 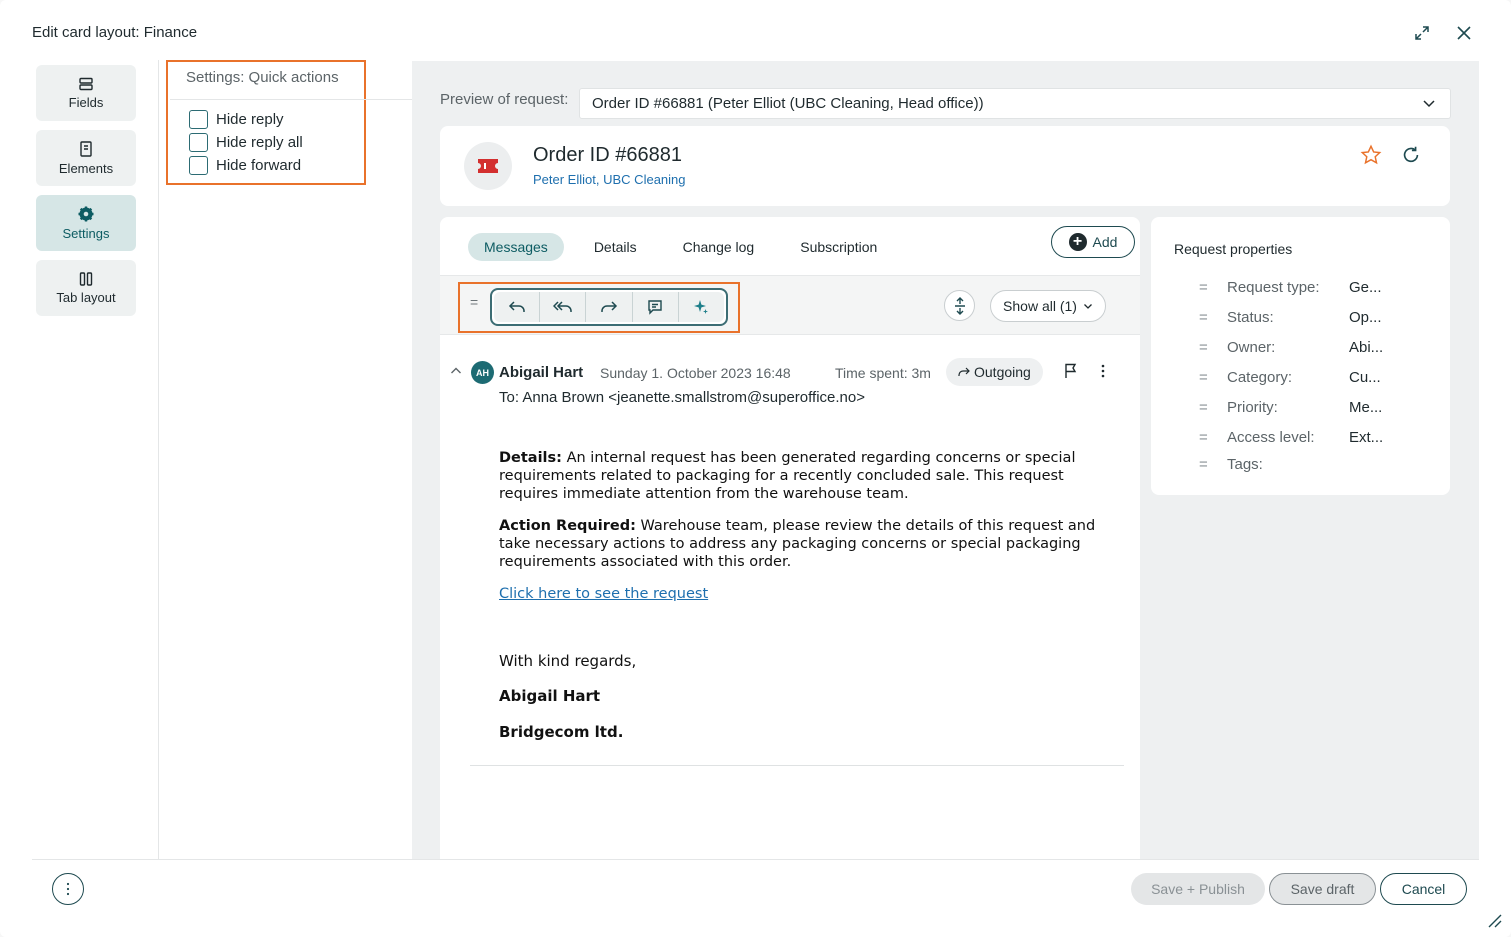 I want to click on resize-handle-icon, so click(x=1494, y=920).